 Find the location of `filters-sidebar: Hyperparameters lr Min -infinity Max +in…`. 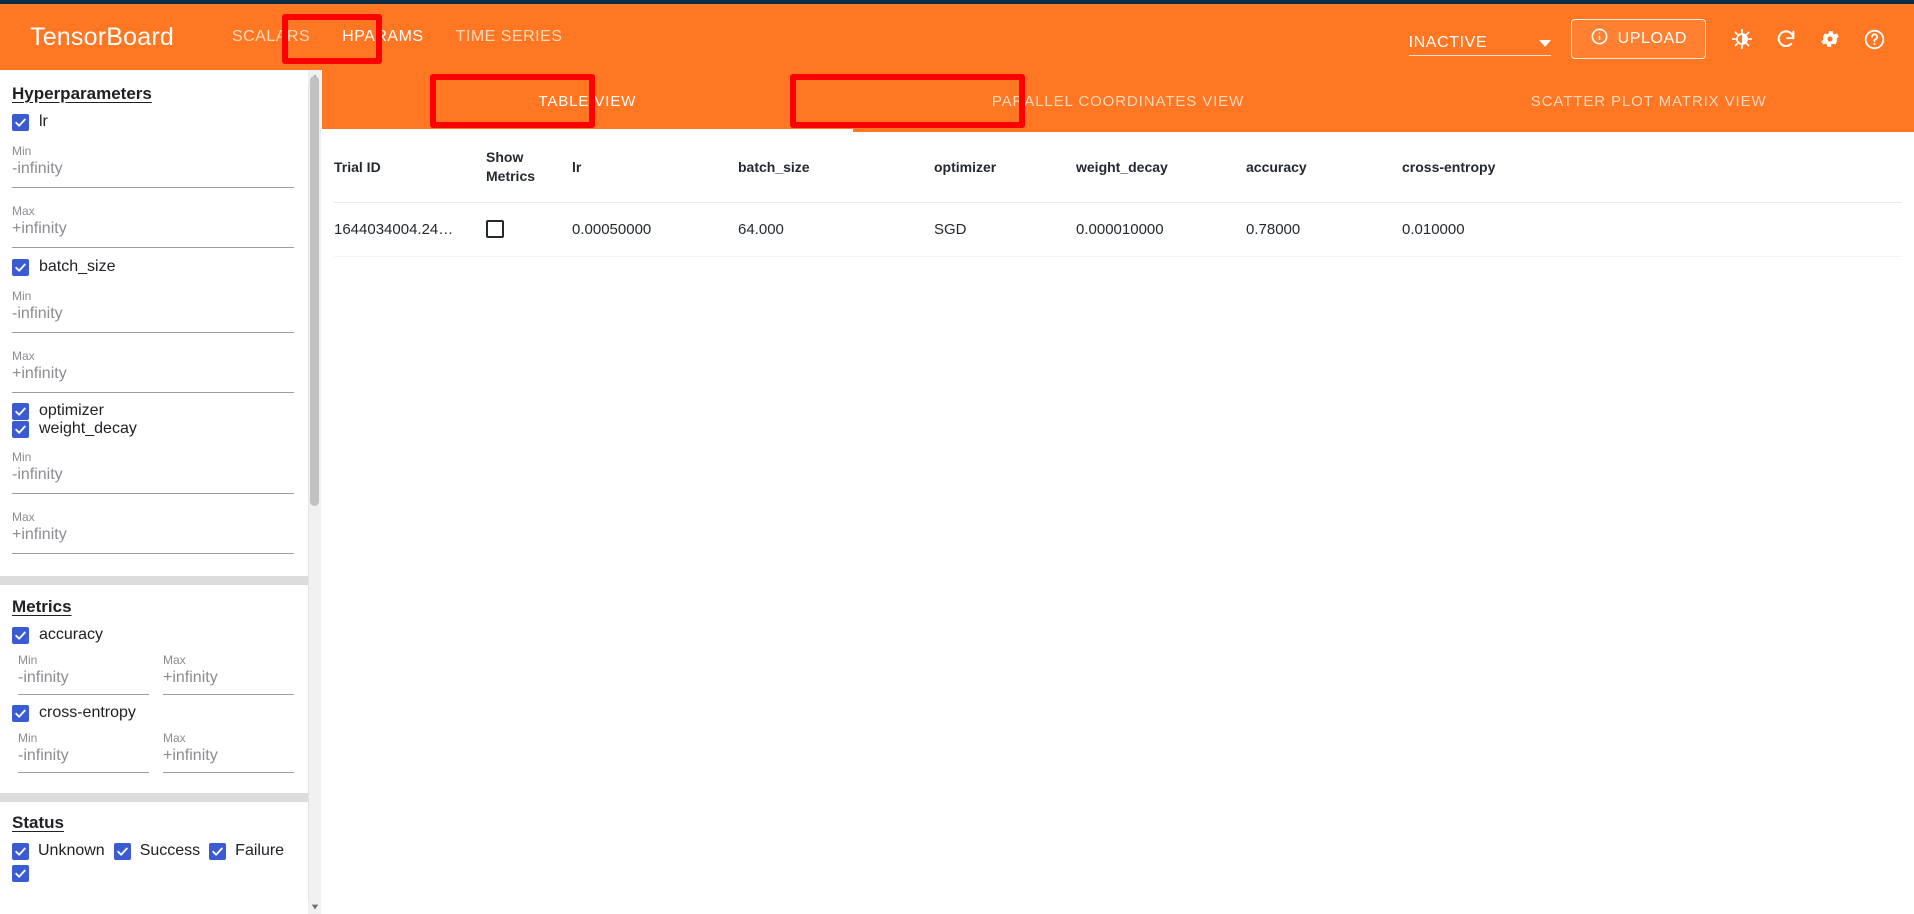

filters-sidebar: Hyperparameters lr Min -infinity Max +in… is located at coordinates (155, 492).